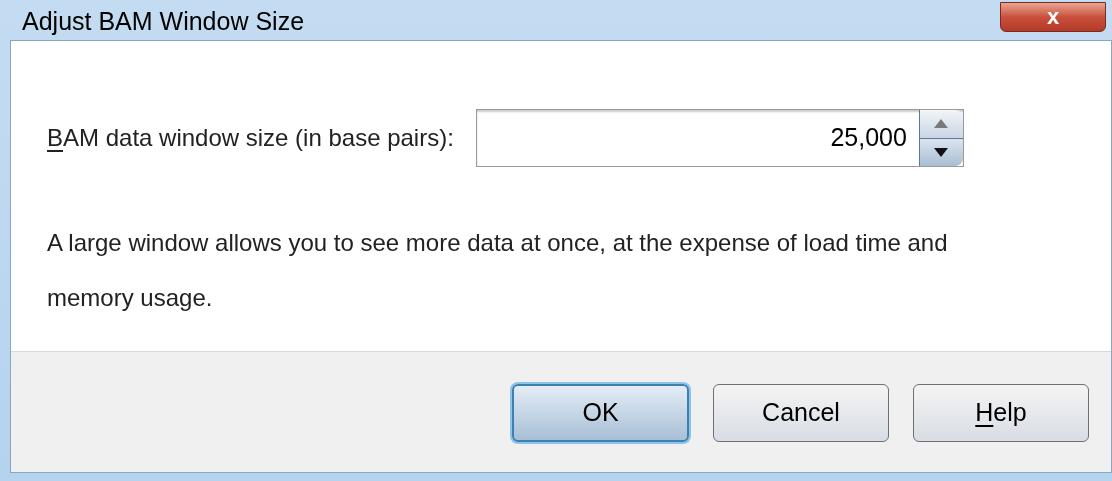 Image resolution: width=1112 pixels, height=481 pixels. What do you see at coordinates (801, 413) in the screenshot?
I see `dialog-button: Cancel` at bounding box center [801, 413].